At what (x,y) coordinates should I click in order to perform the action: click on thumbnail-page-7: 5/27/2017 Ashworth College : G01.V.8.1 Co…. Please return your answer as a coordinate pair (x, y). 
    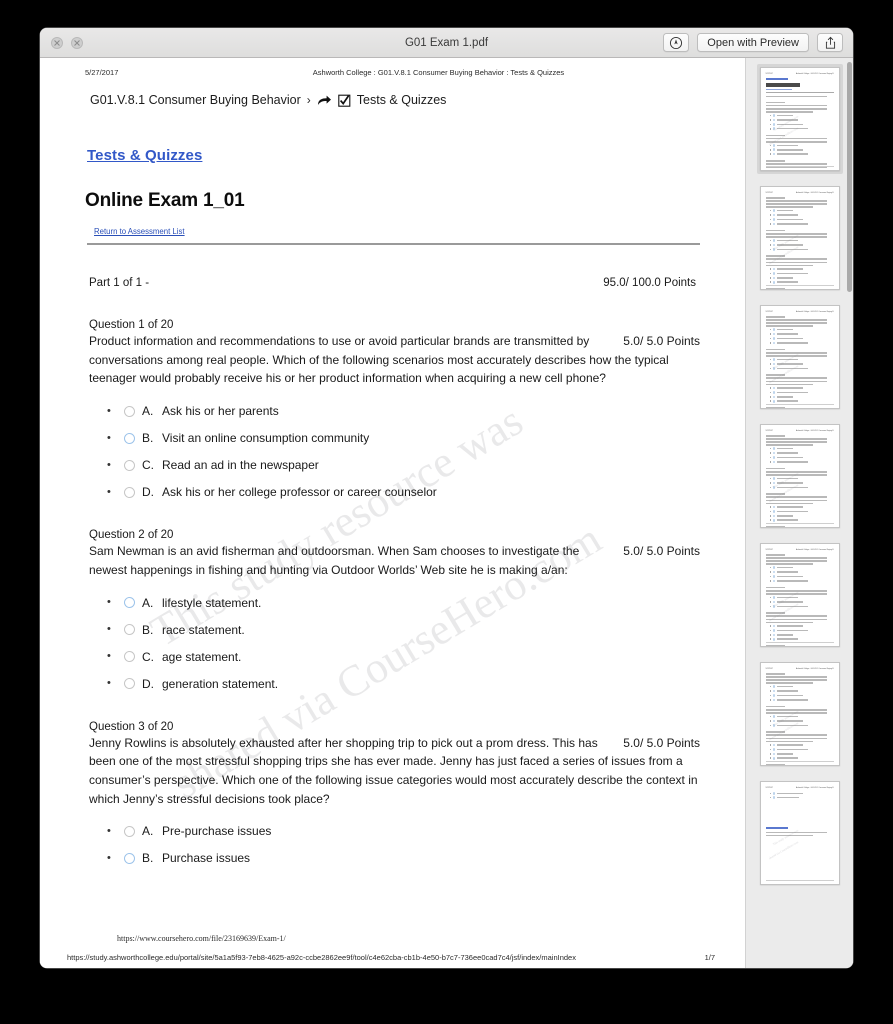
    Looking at the image, I should click on (800, 833).